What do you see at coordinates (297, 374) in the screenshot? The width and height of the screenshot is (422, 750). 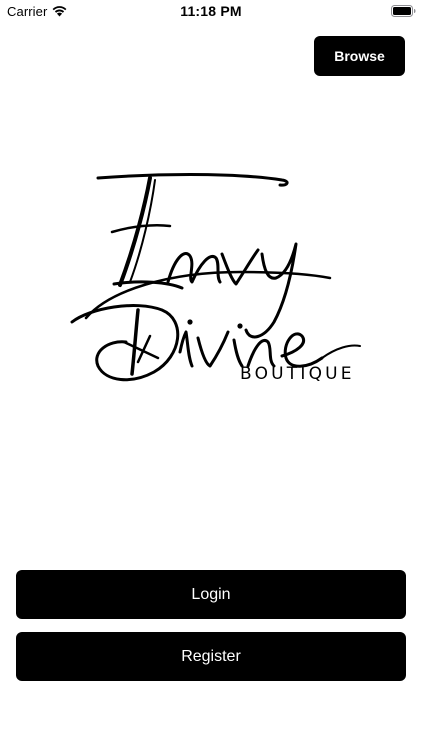 I see `logo-tagline: BOUTIQUE` at bounding box center [297, 374].